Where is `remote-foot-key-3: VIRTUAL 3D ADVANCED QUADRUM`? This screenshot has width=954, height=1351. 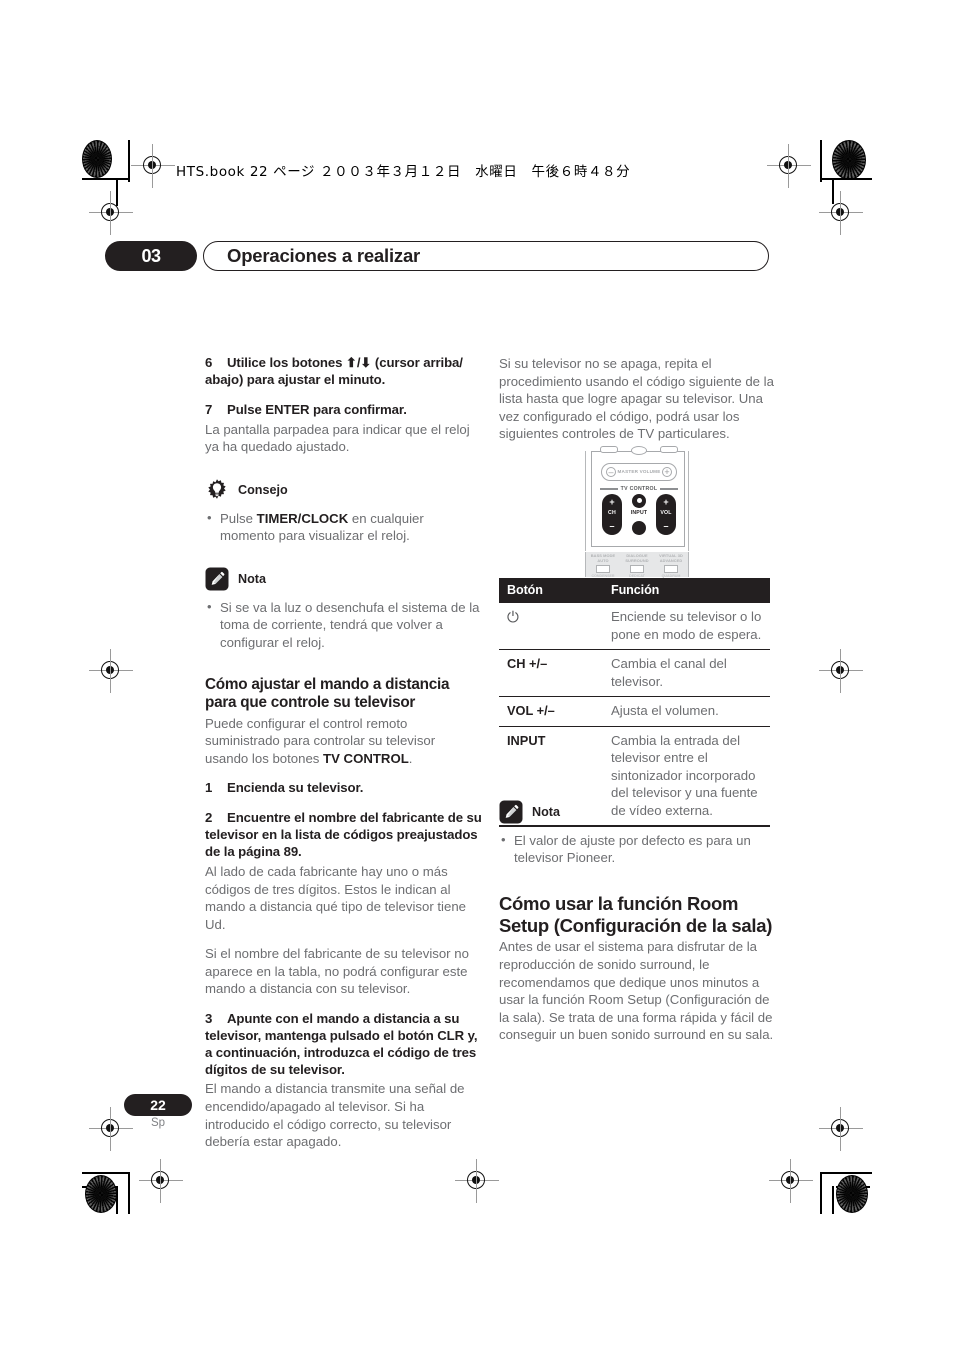
remote-foot-key-3: VIRTUAL 3D ADVANCED QUADRUM is located at coordinates (671, 565).